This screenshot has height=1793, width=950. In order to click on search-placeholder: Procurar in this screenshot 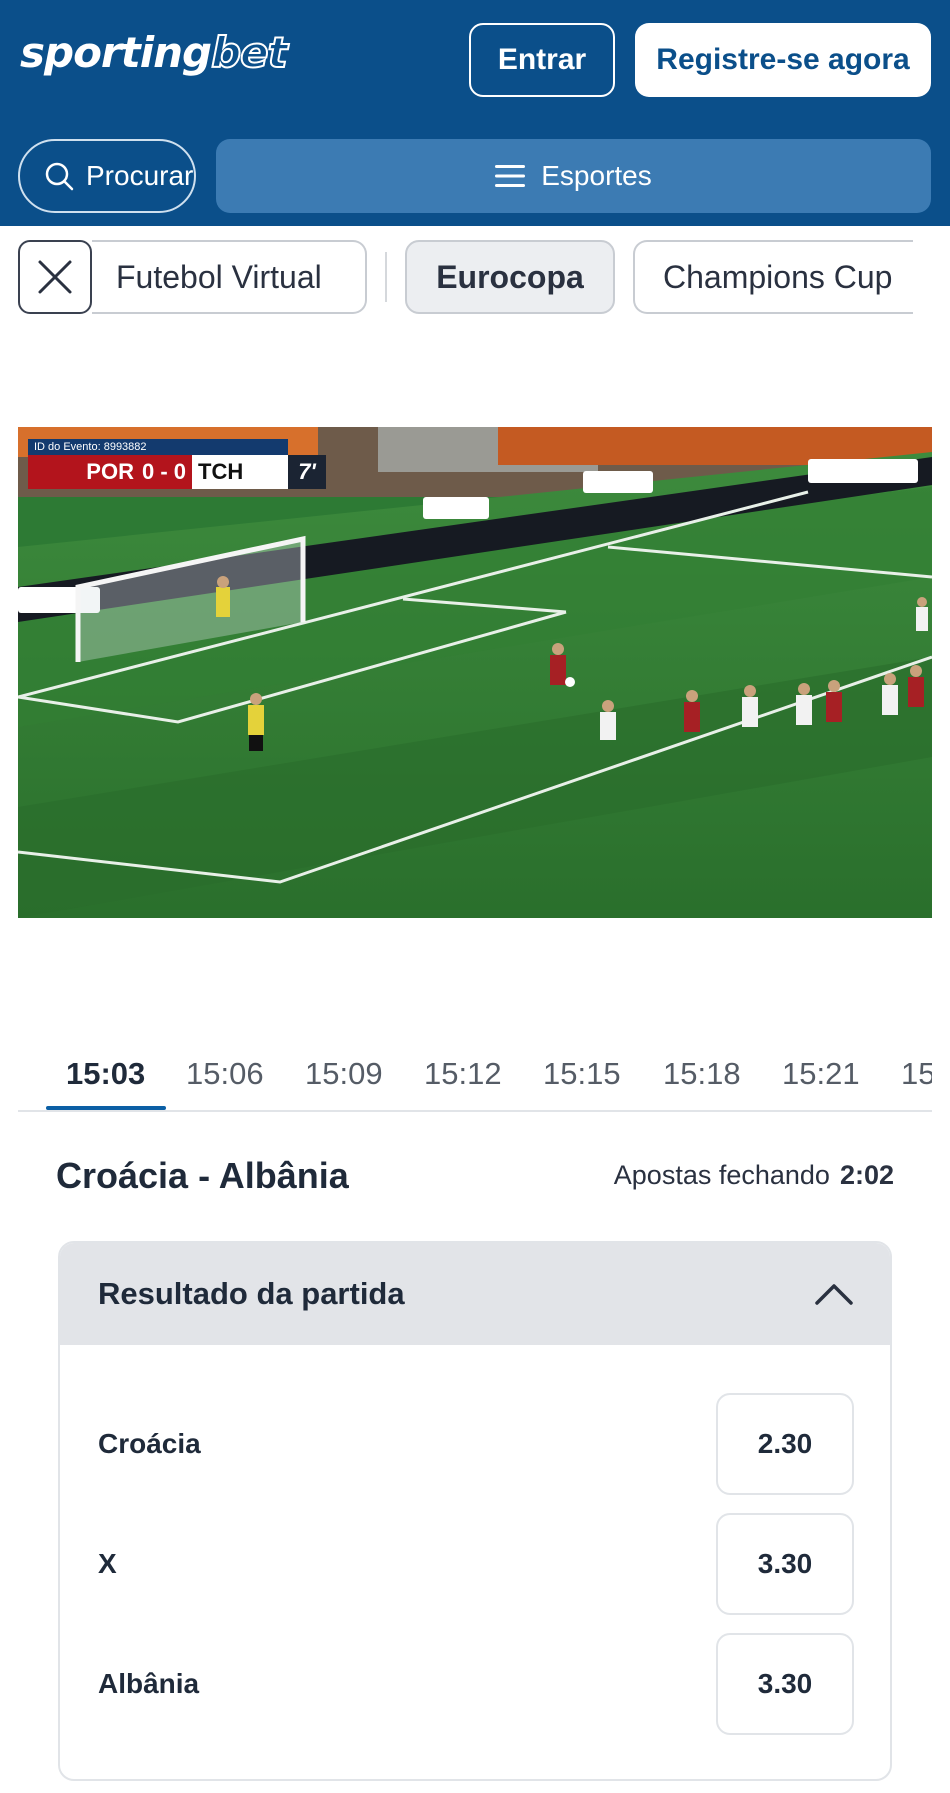, I will do `click(140, 175)`.